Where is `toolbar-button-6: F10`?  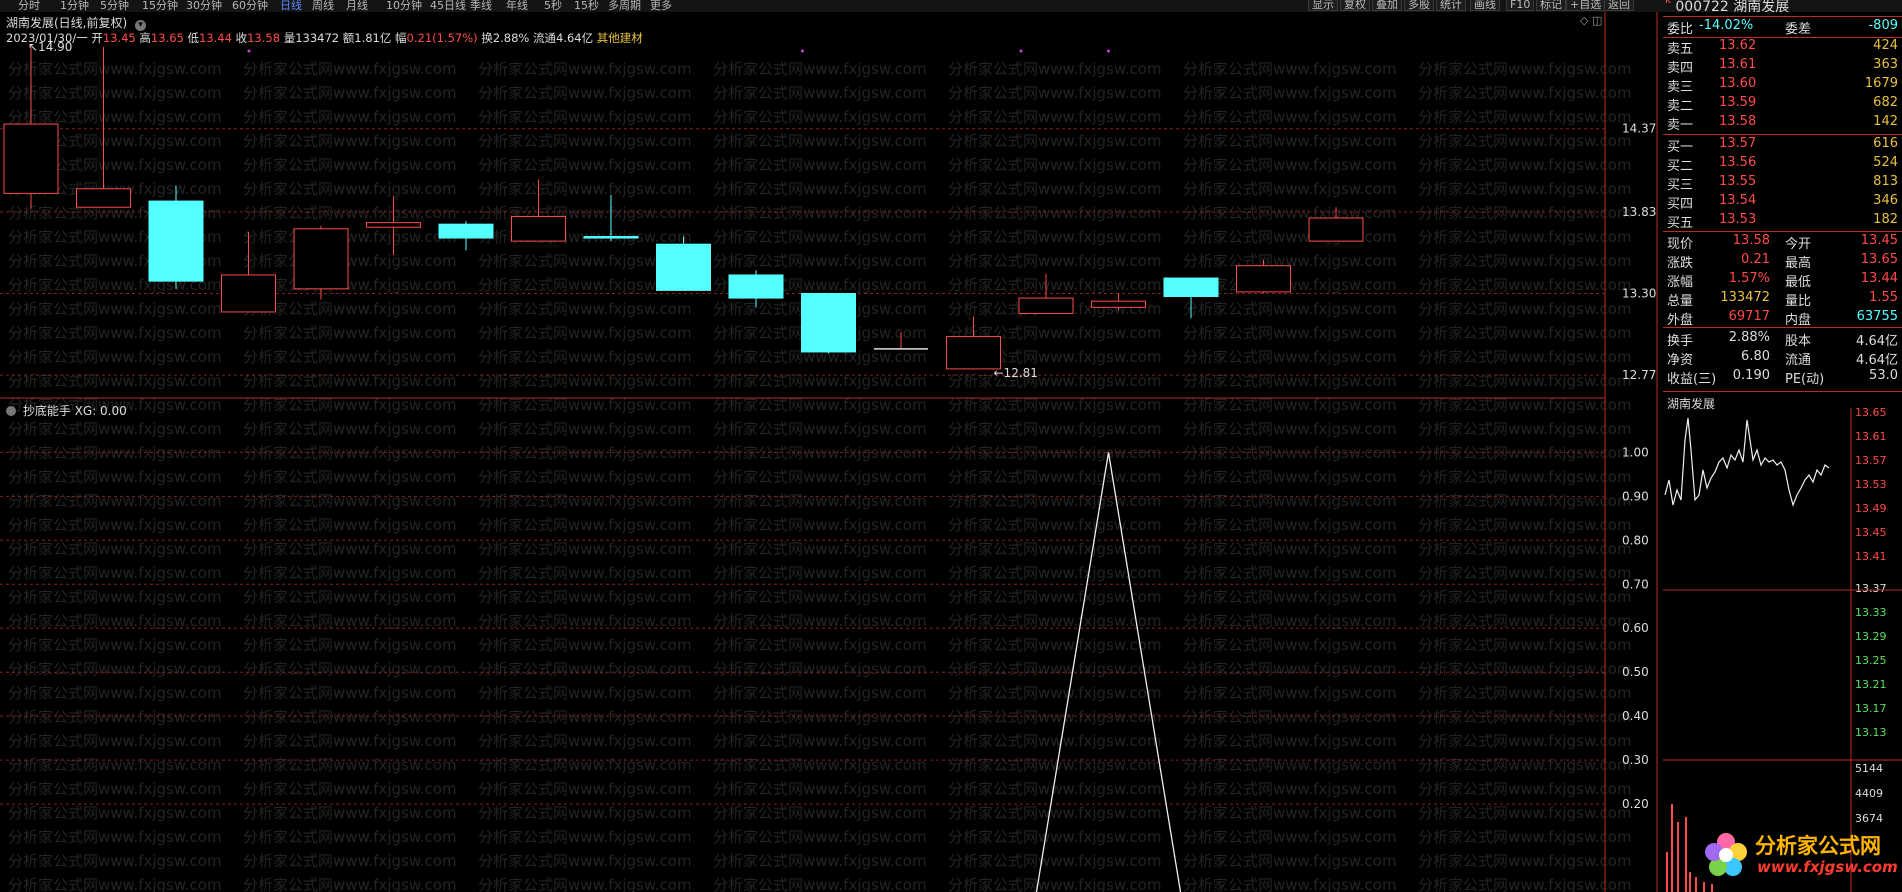 toolbar-button-6: F10 is located at coordinates (1520, 5).